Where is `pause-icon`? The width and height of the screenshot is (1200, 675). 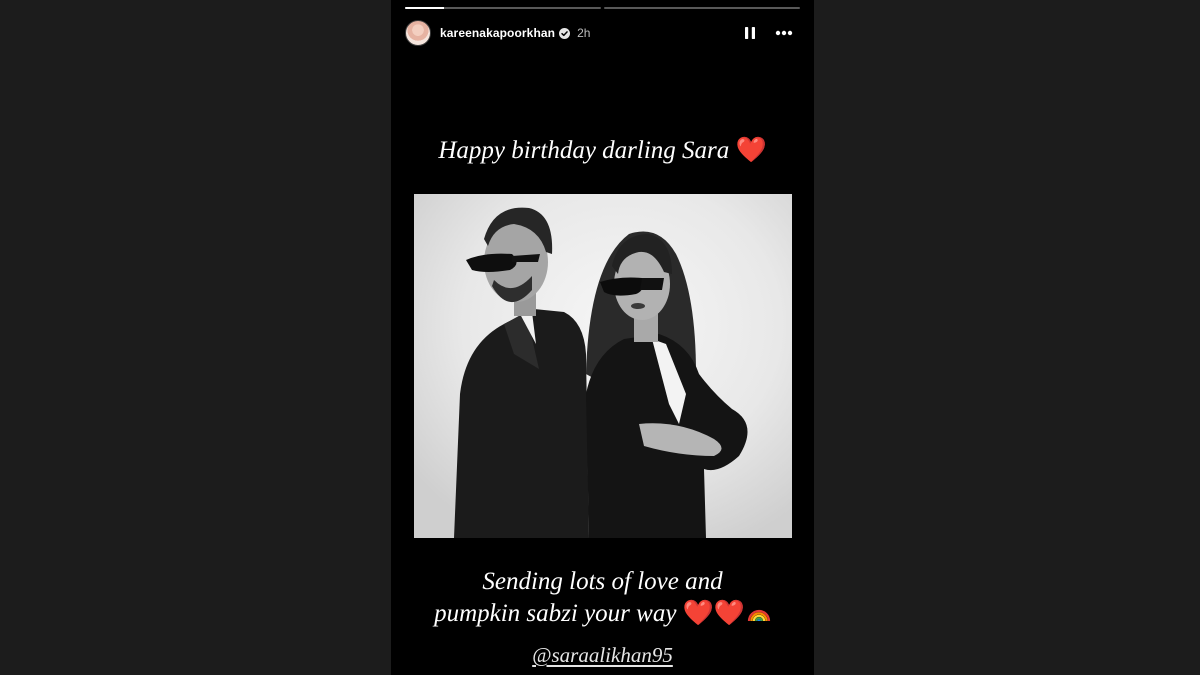 pause-icon is located at coordinates (750, 33).